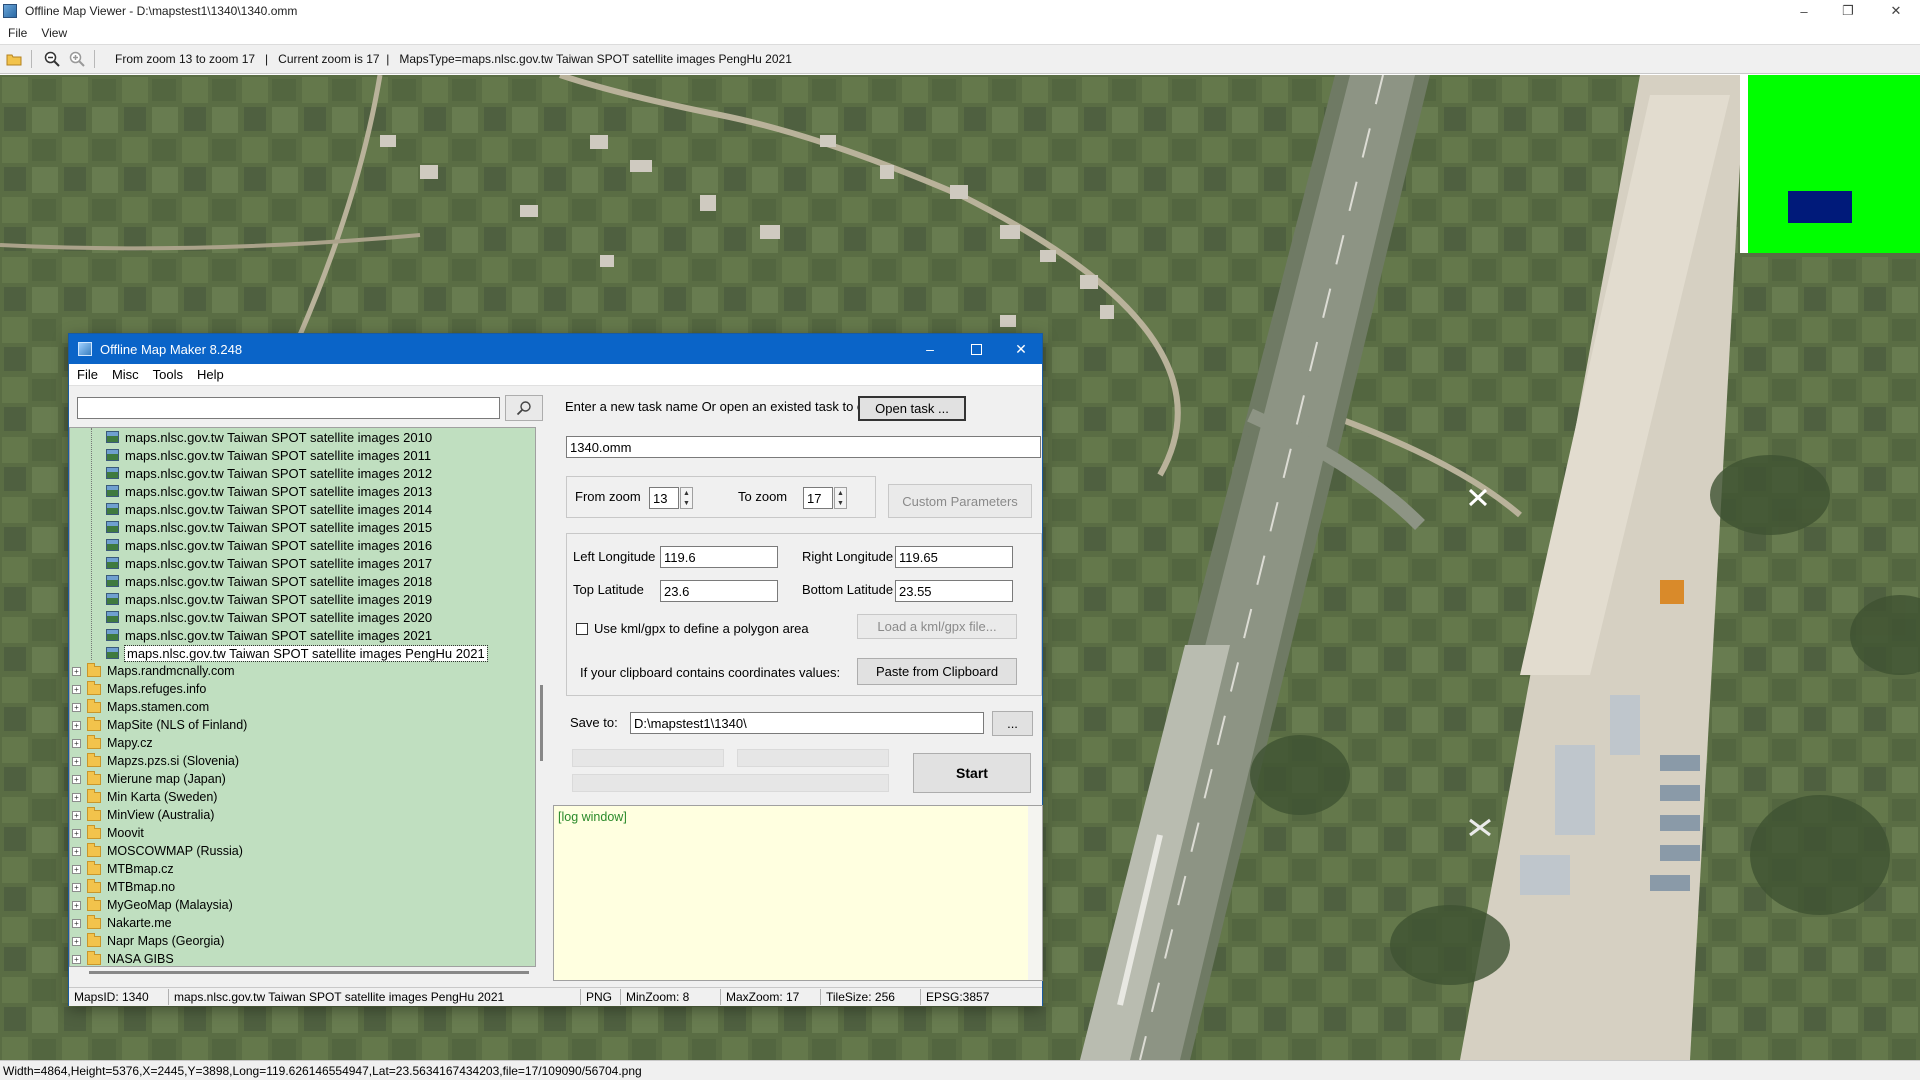 The height and width of the screenshot is (1080, 1920). I want to click on save-path-input: D:\mapstest1\1340\, so click(807, 723).